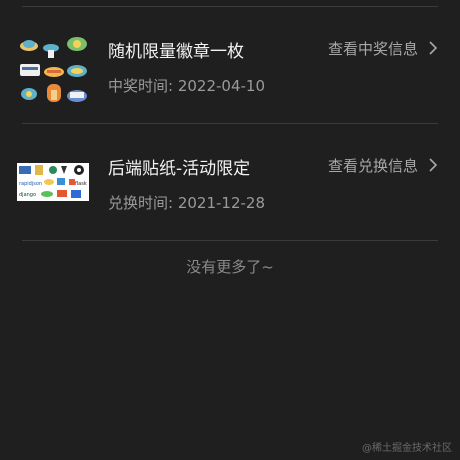 The width and height of the screenshot is (460, 460). What do you see at coordinates (179, 169) in the screenshot?
I see `item-title: 后端贴纸-活动限定` at bounding box center [179, 169].